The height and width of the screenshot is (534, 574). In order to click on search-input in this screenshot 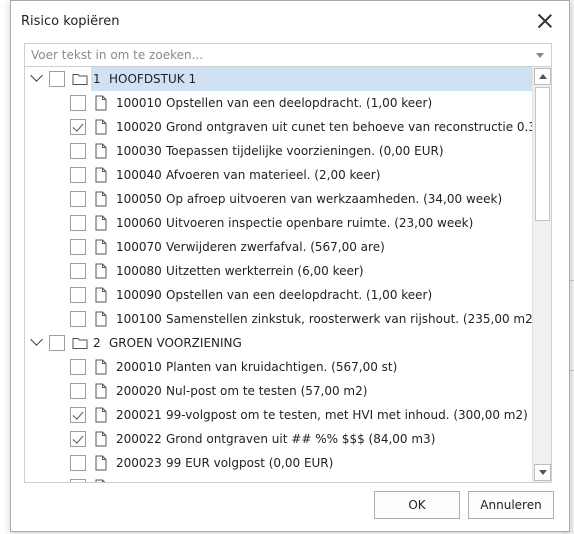, I will do `click(275, 55)`.